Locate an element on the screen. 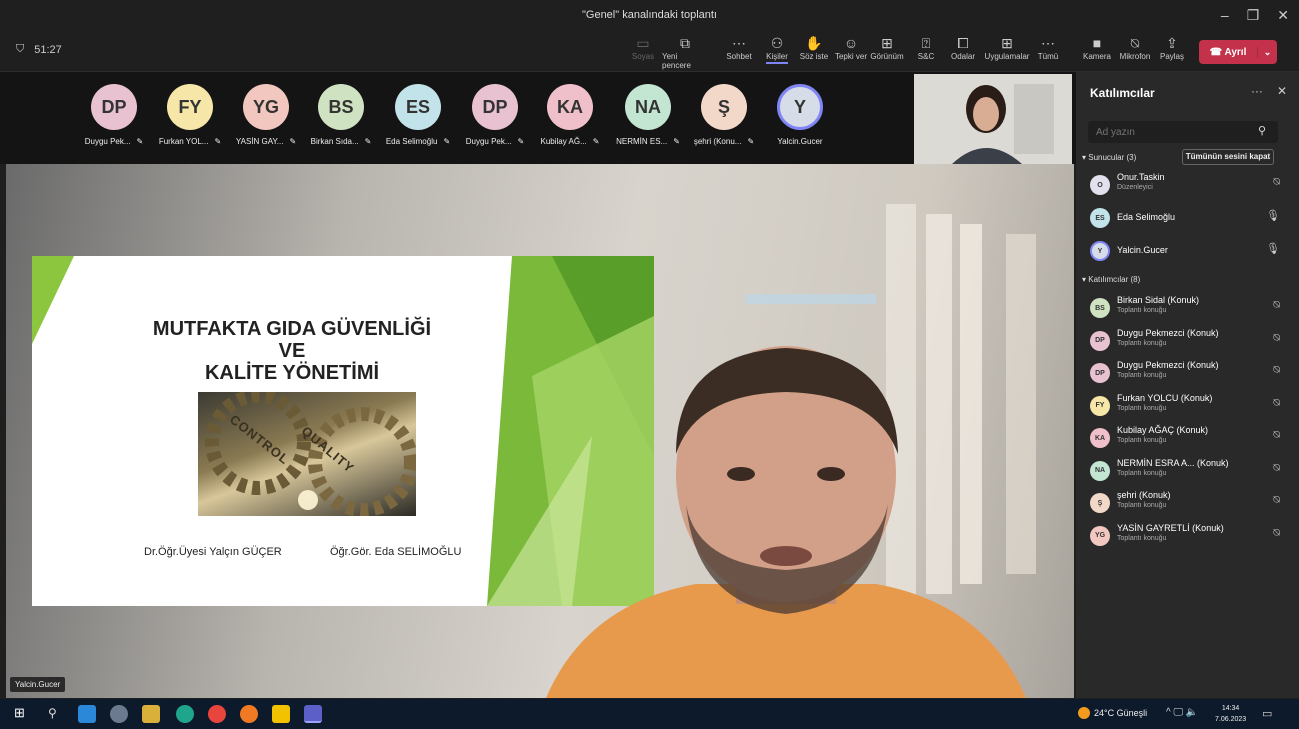 This screenshot has width=1299, height=729. strip-avatar-tile: ES Eda Selimoğlu ✎ is located at coordinates (418, 115).